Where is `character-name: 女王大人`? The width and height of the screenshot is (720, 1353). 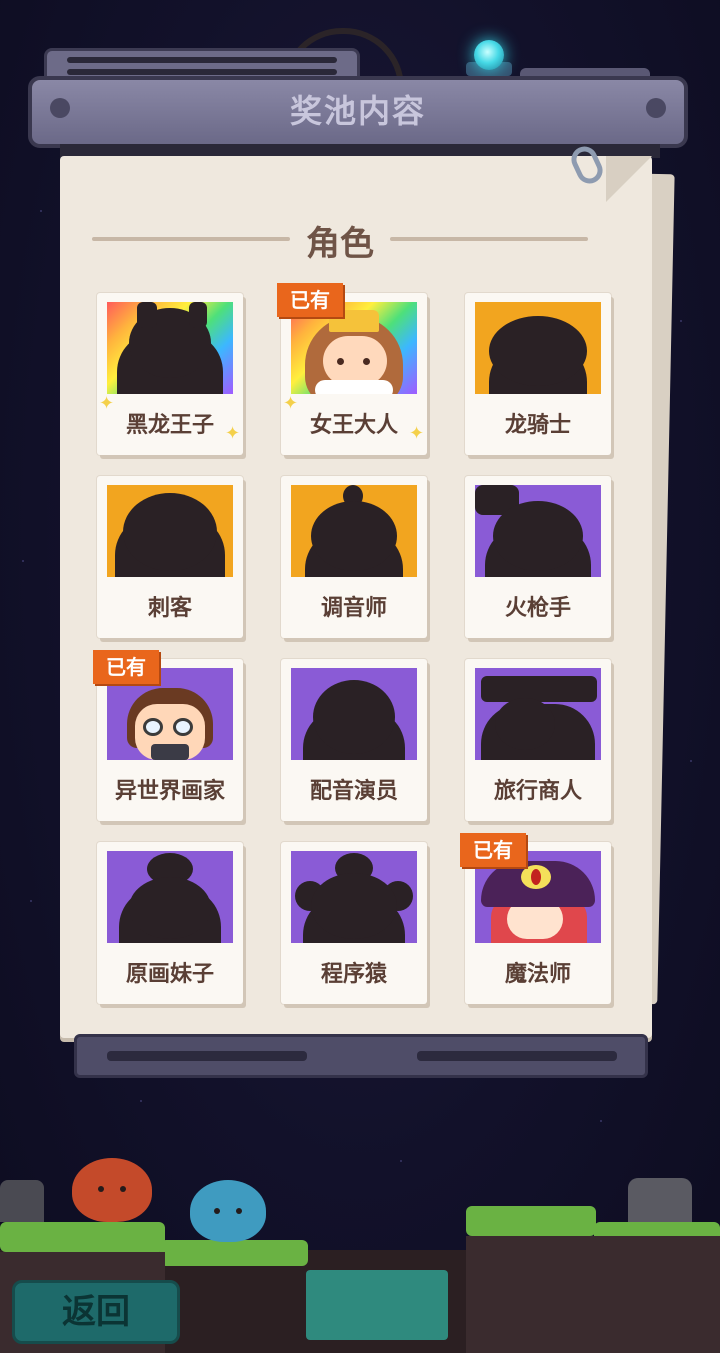 character-name: 女王大人 is located at coordinates (353, 425).